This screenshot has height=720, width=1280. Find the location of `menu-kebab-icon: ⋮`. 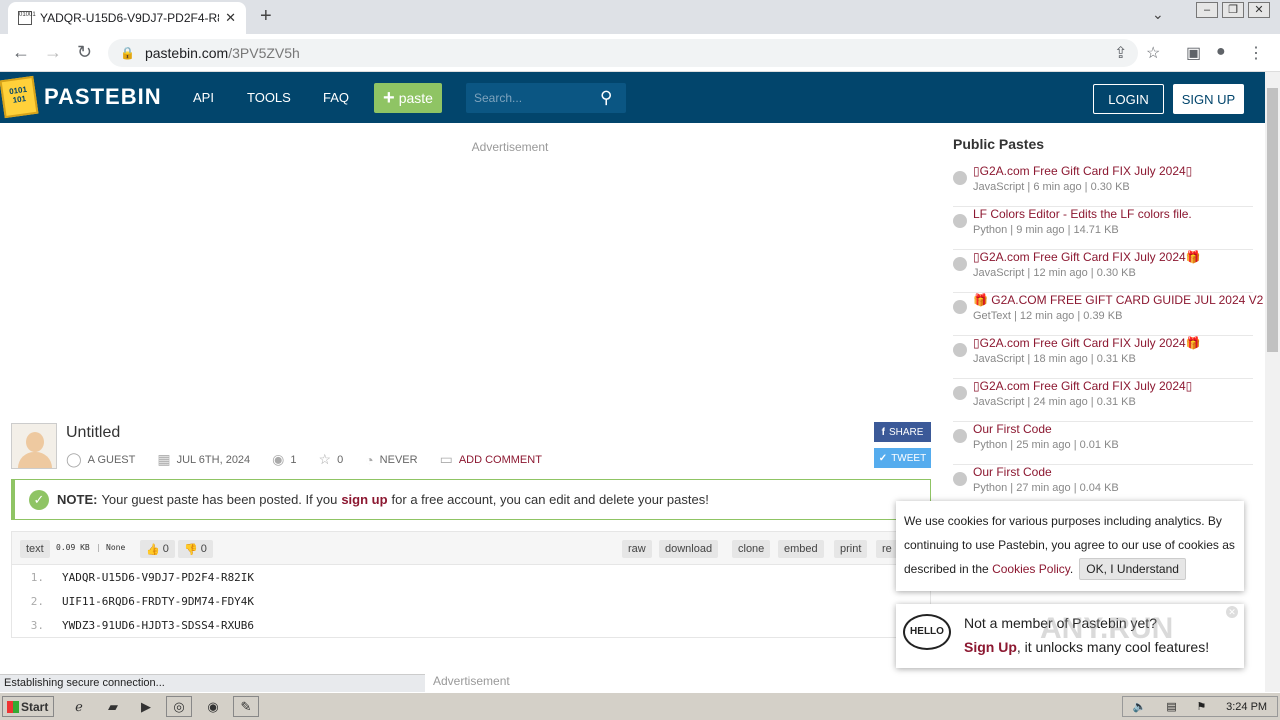

menu-kebab-icon: ⋮ is located at coordinates (1256, 53).